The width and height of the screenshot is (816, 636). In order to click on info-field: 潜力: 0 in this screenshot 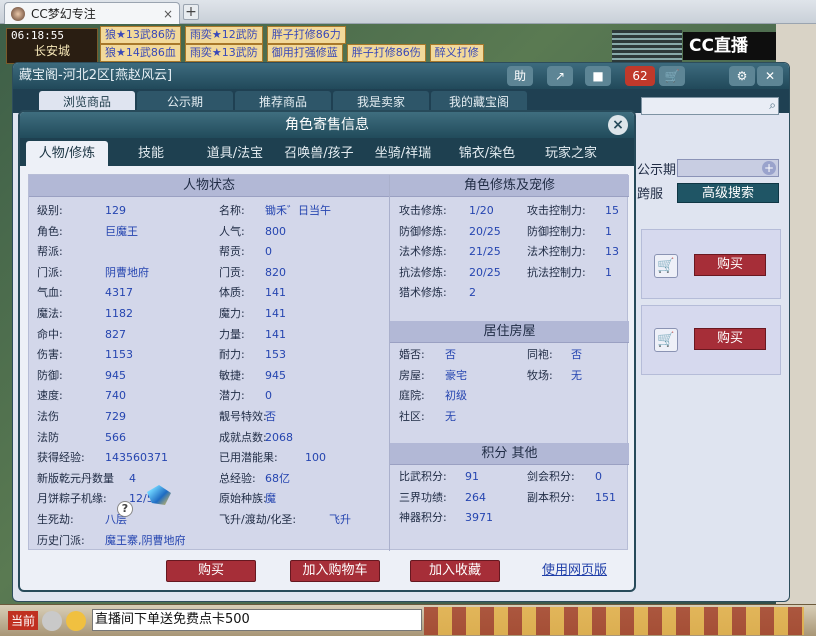, I will do `click(245, 396)`.